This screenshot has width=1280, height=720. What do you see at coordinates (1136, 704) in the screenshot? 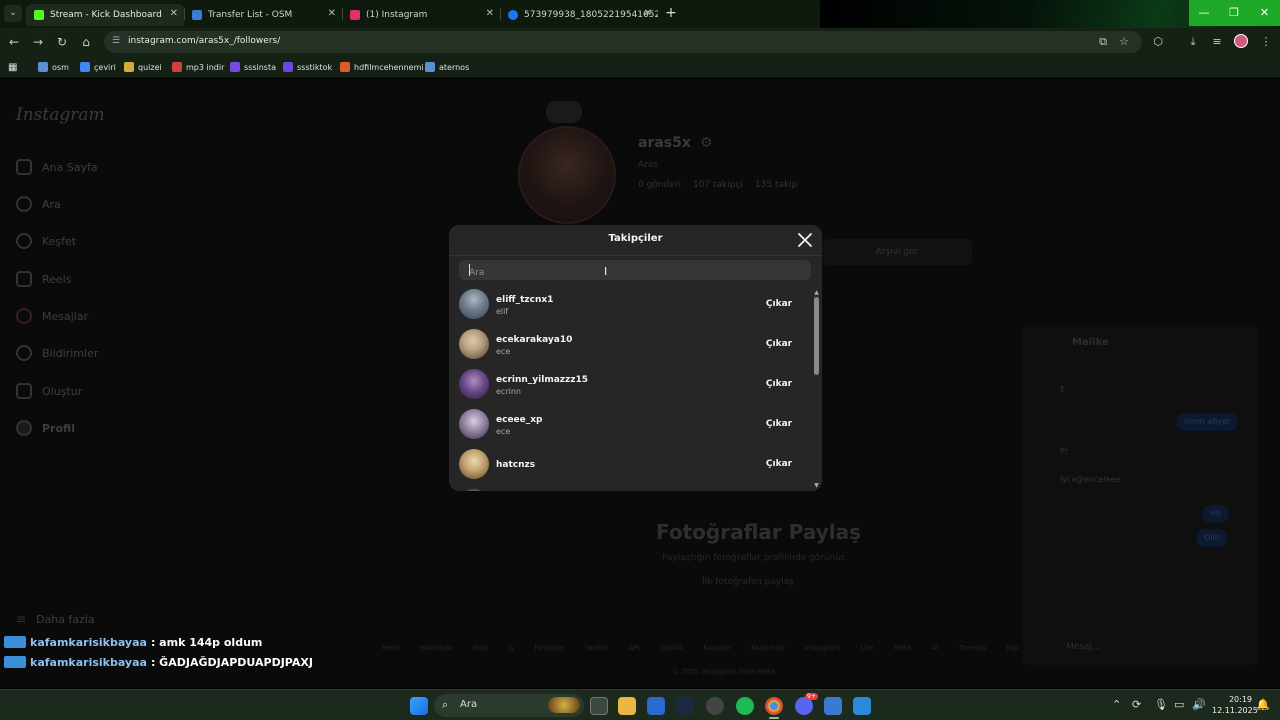
I see `sync-icon: ⟳` at bounding box center [1136, 704].